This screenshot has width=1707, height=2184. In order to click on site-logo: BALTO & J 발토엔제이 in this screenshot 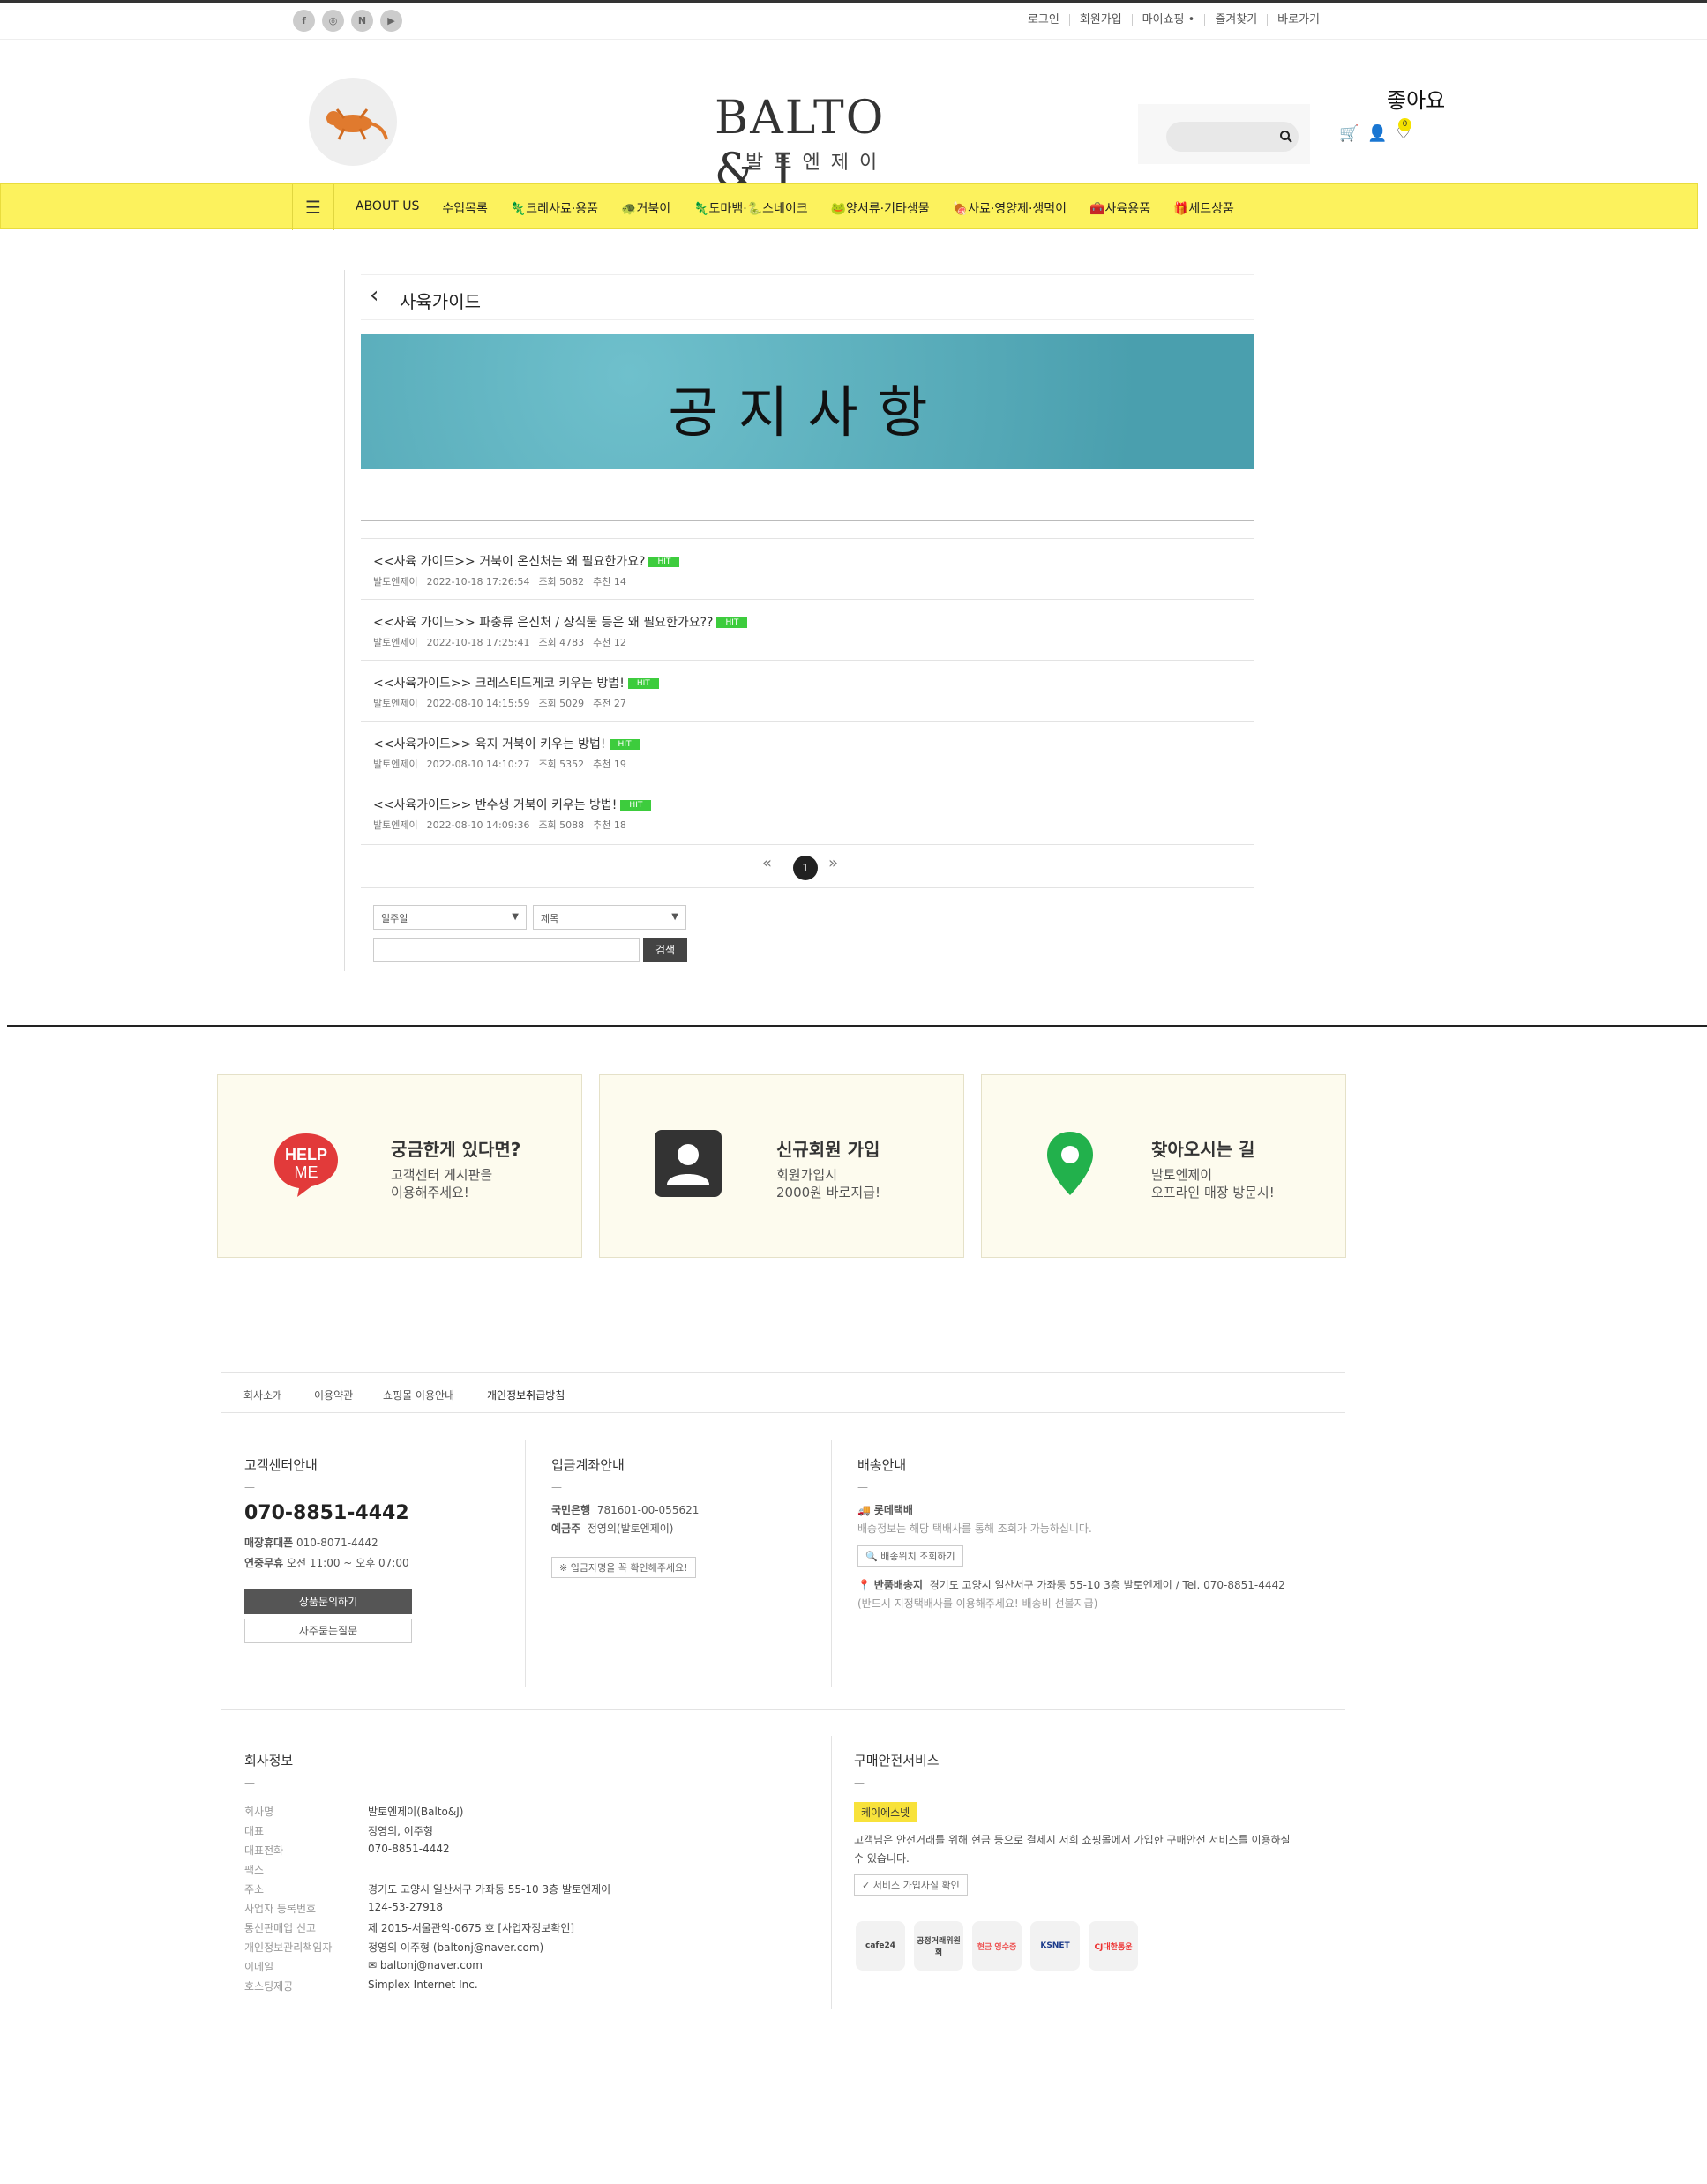, I will do `click(809, 145)`.